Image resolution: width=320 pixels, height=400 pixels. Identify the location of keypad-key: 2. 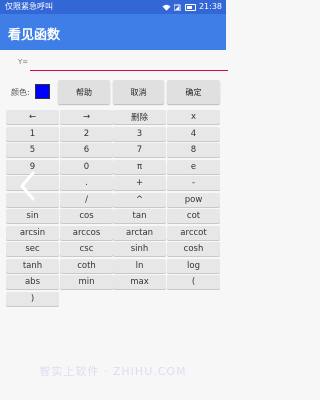
(86, 133).